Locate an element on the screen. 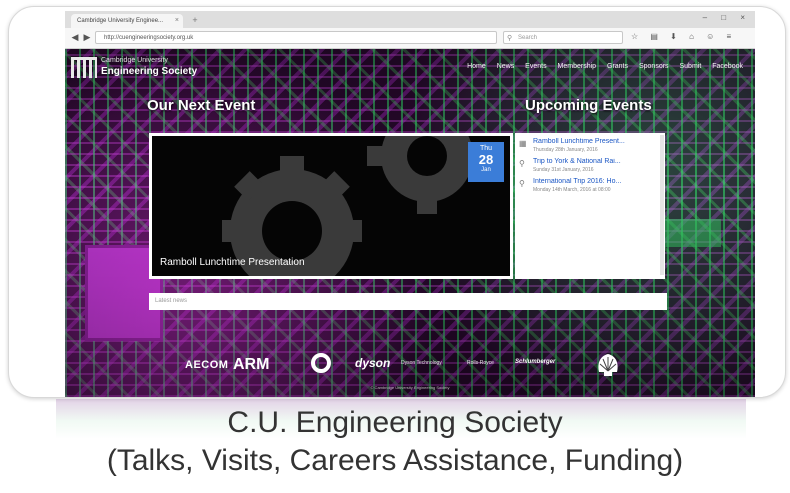 Image resolution: width=790 pixels, height=493 pixels. sponsor-dyson-logo: dyson is located at coordinates (372, 363).